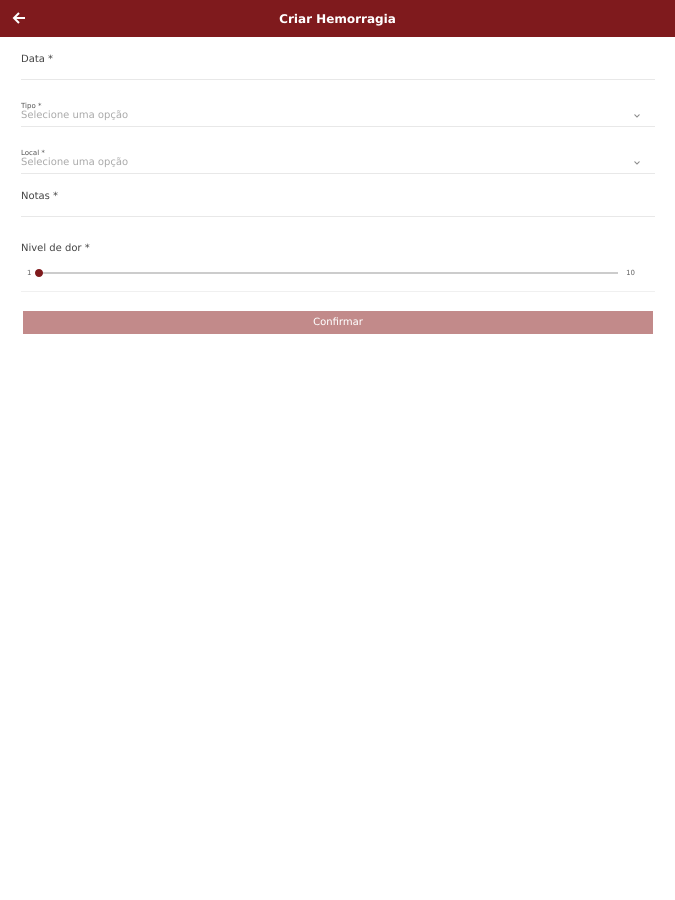 The height and width of the screenshot is (900, 675). I want to click on input-field: Notas *, so click(338, 195).